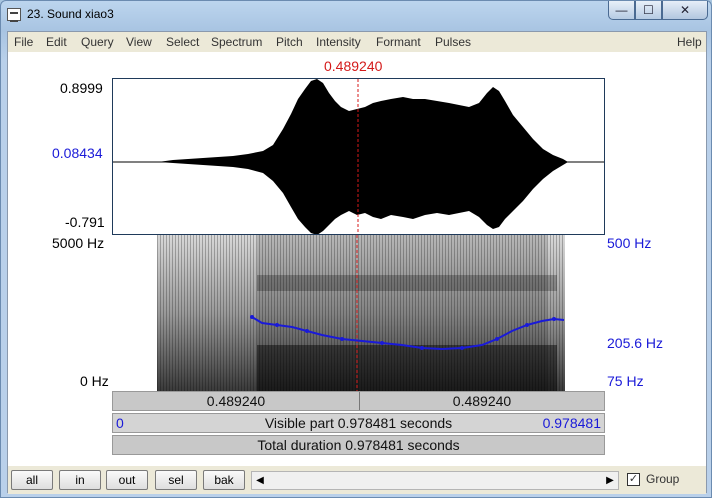 Image resolution: width=712 pixels, height=498 pixels. Describe the element at coordinates (610, 480) in the screenshot. I see `scroll-right-arrow-icon: ▶` at that location.